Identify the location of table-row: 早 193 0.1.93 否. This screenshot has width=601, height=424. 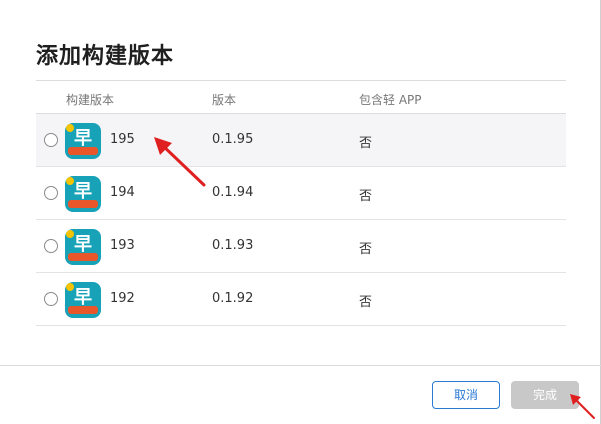
(301, 246).